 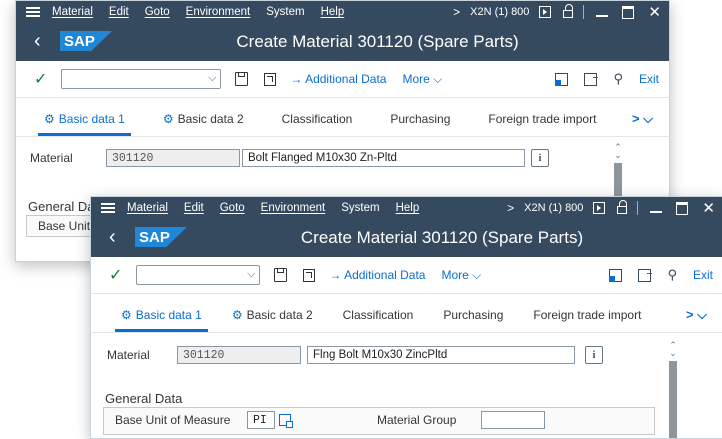 What do you see at coordinates (51, 158) in the screenshot?
I see `material-label: Material` at bounding box center [51, 158].